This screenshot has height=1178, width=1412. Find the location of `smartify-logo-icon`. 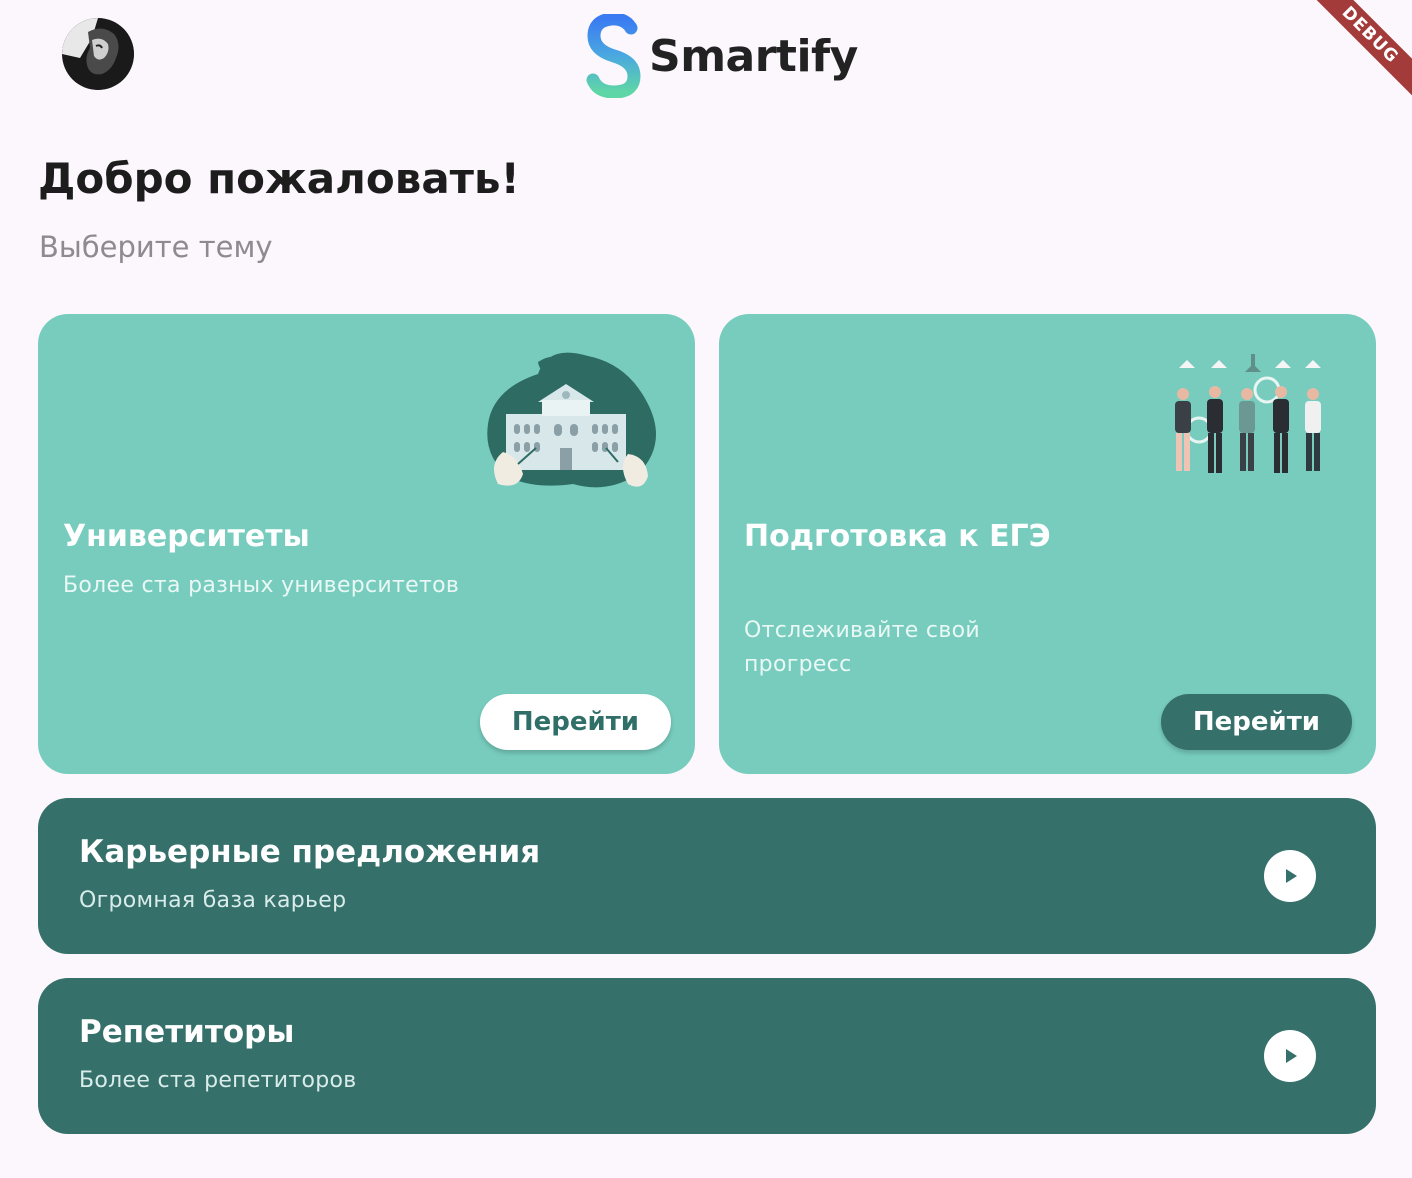

smartify-logo-icon is located at coordinates (613, 56).